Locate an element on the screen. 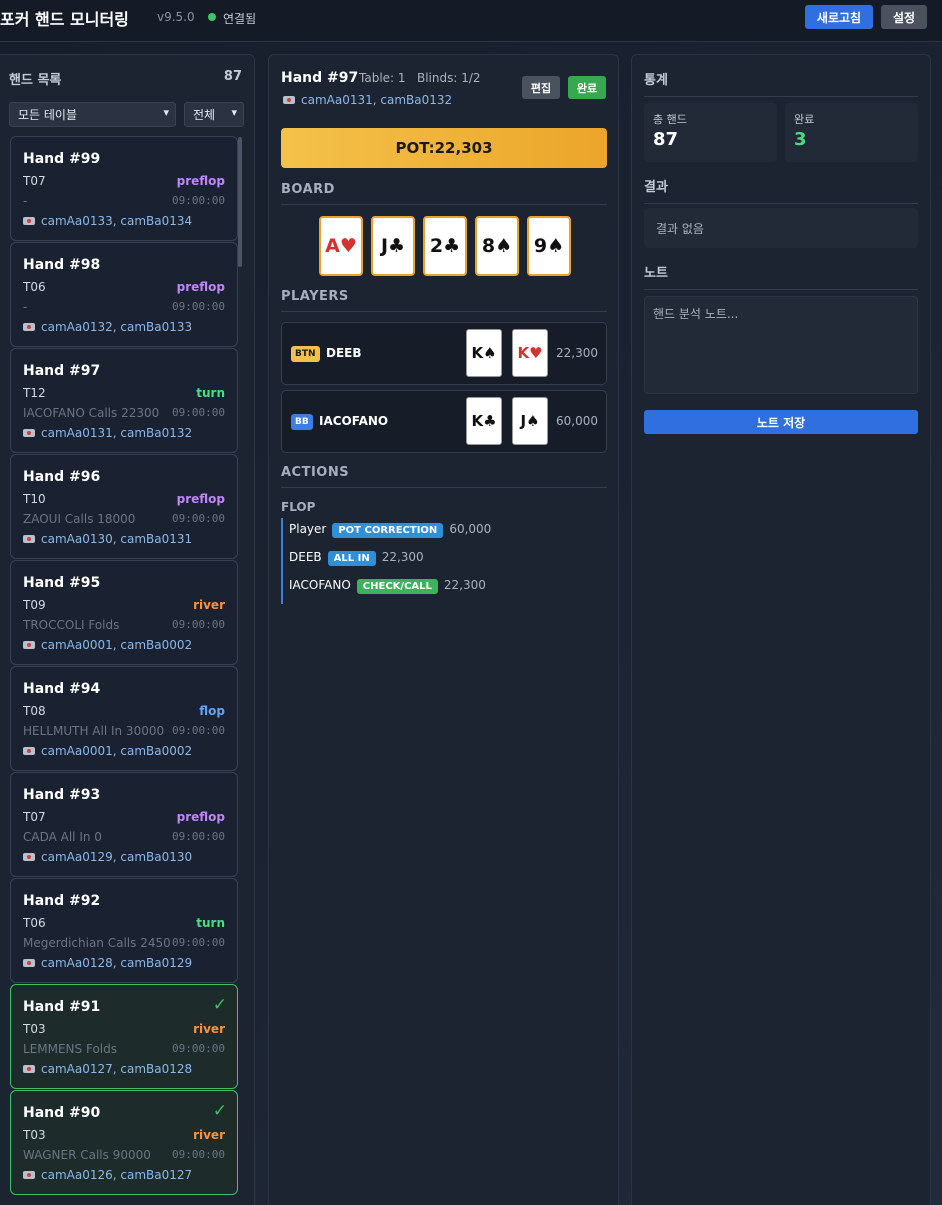 Image resolution: width=942 pixels, height=1205 pixels. hand-cams-text: camAa0128, camBa0129 is located at coordinates (117, 963).